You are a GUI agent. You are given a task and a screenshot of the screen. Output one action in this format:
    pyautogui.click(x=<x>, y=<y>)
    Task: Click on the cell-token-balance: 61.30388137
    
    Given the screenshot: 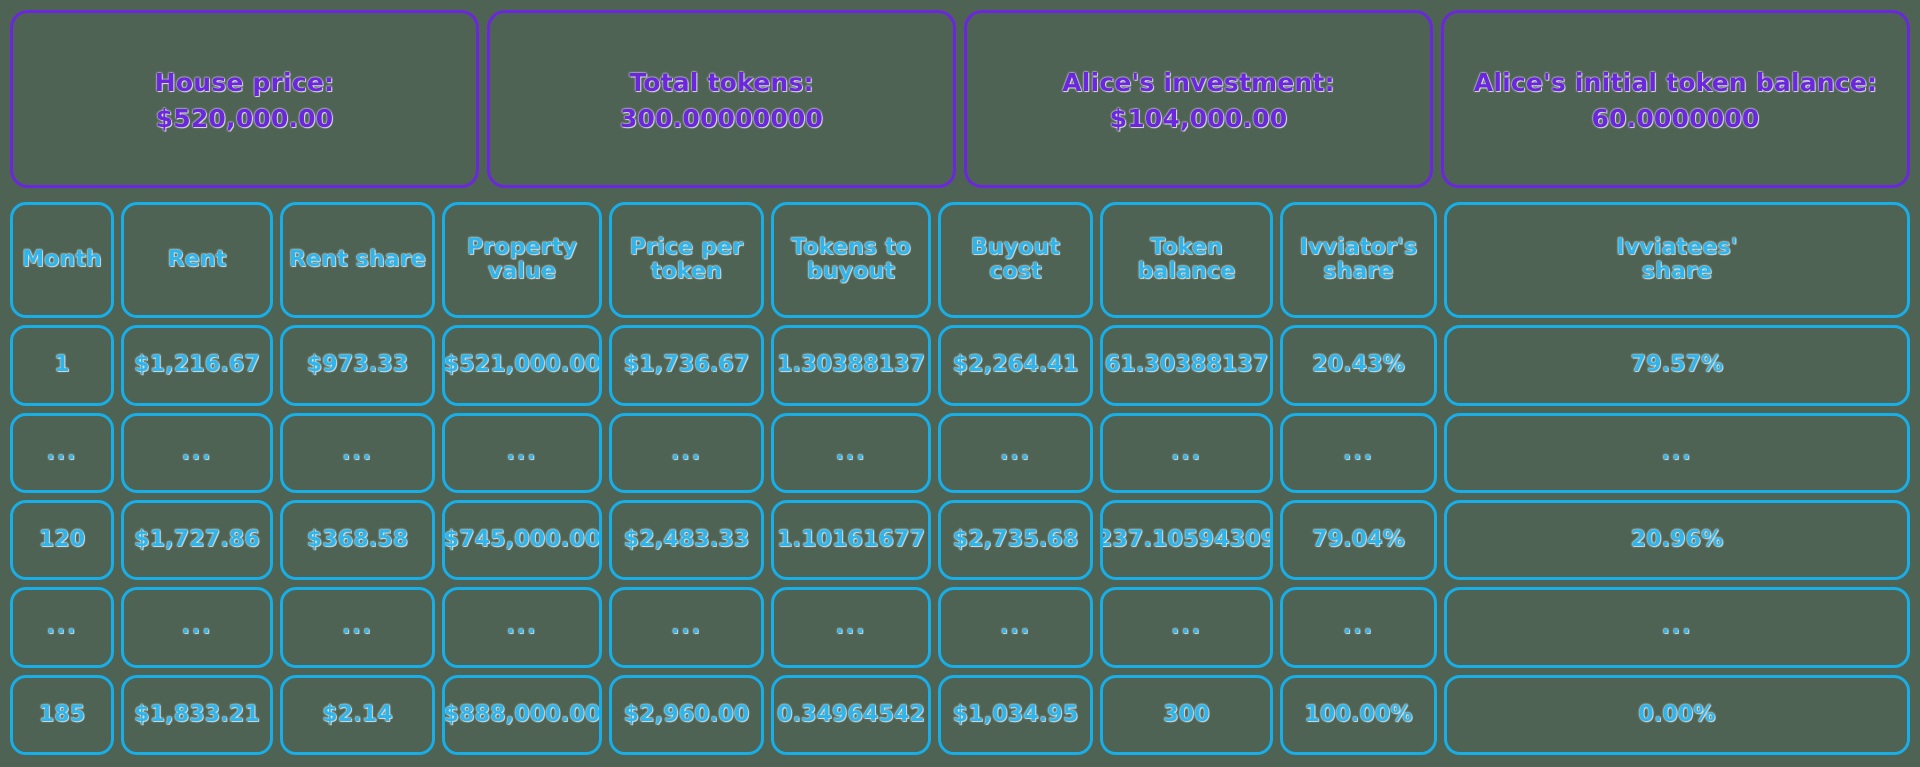 What is the action you would take?
    pyautogui.click(x=1186, y=365)
    